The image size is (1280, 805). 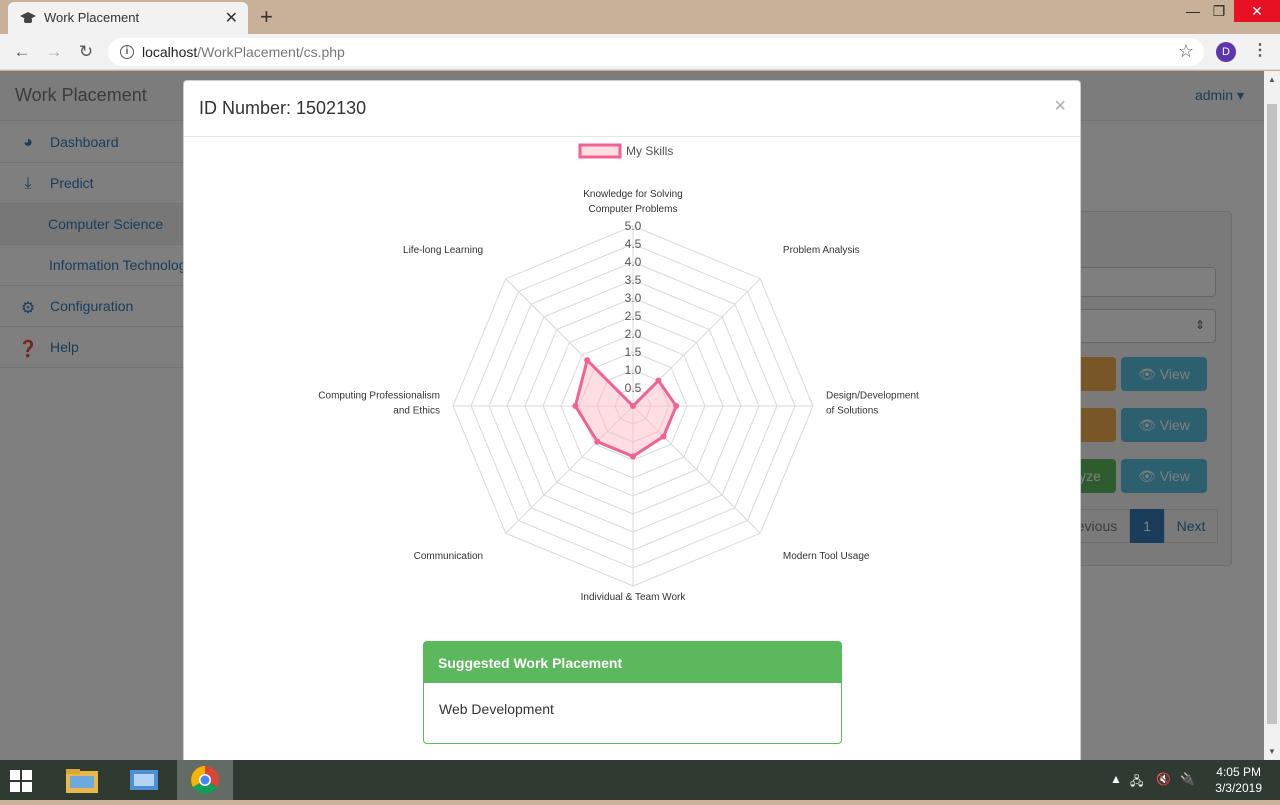 What do you see at coordinates (1257, 11) in the screenshot?
I see `window-close-button: ✕` at bounding box center [1257, 11].